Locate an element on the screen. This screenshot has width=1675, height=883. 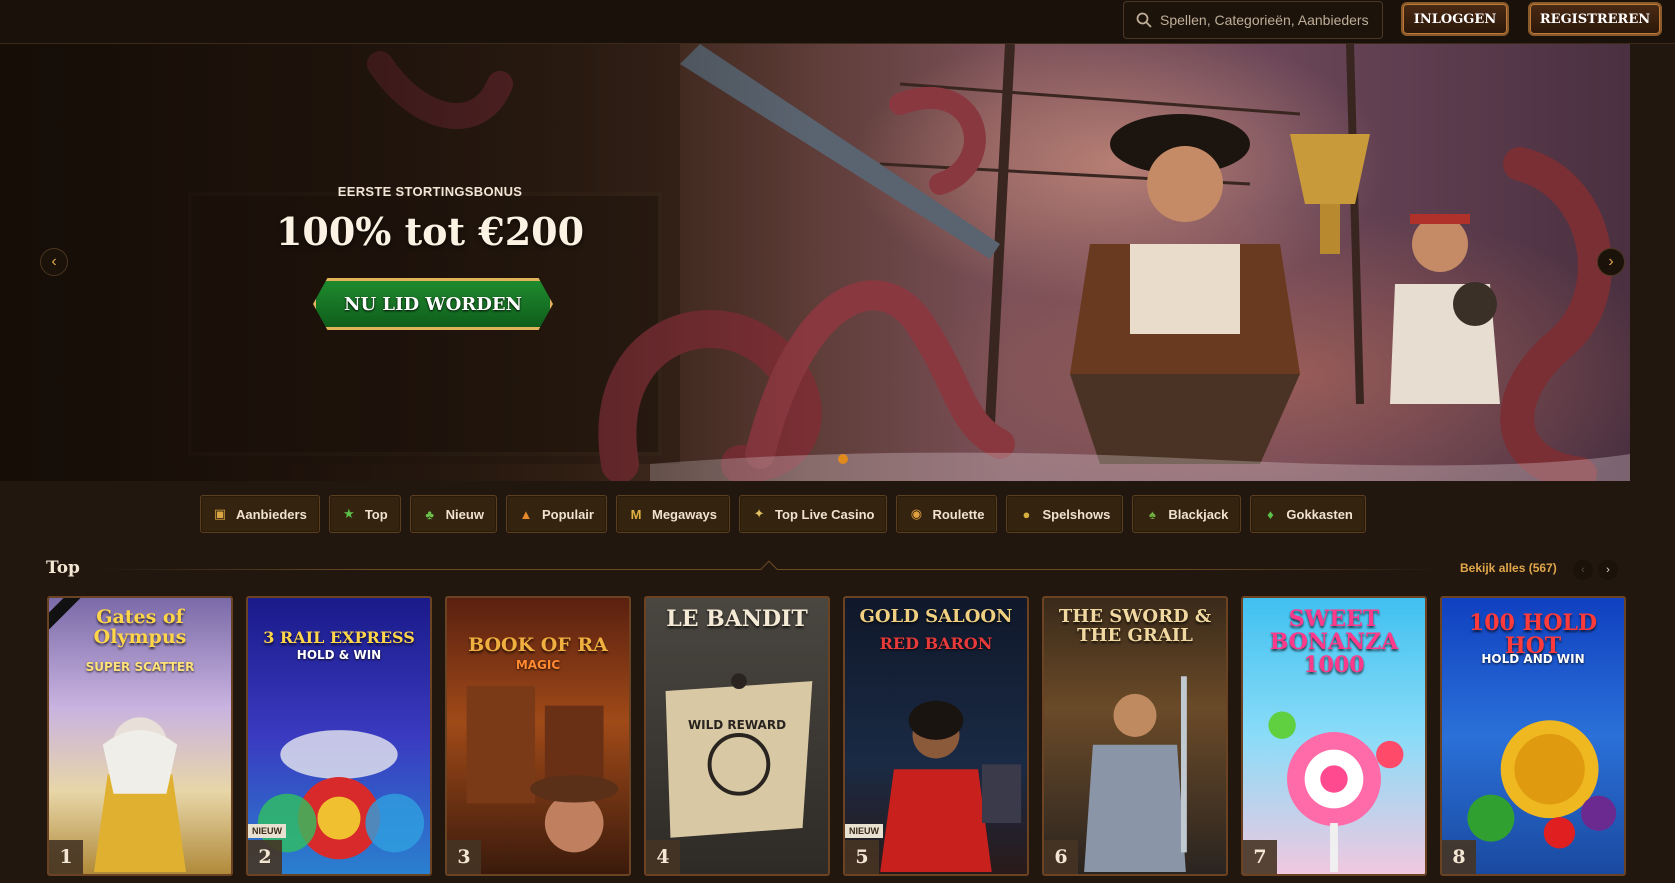
game-rank: 8 is located at coordinates (1459, 857).